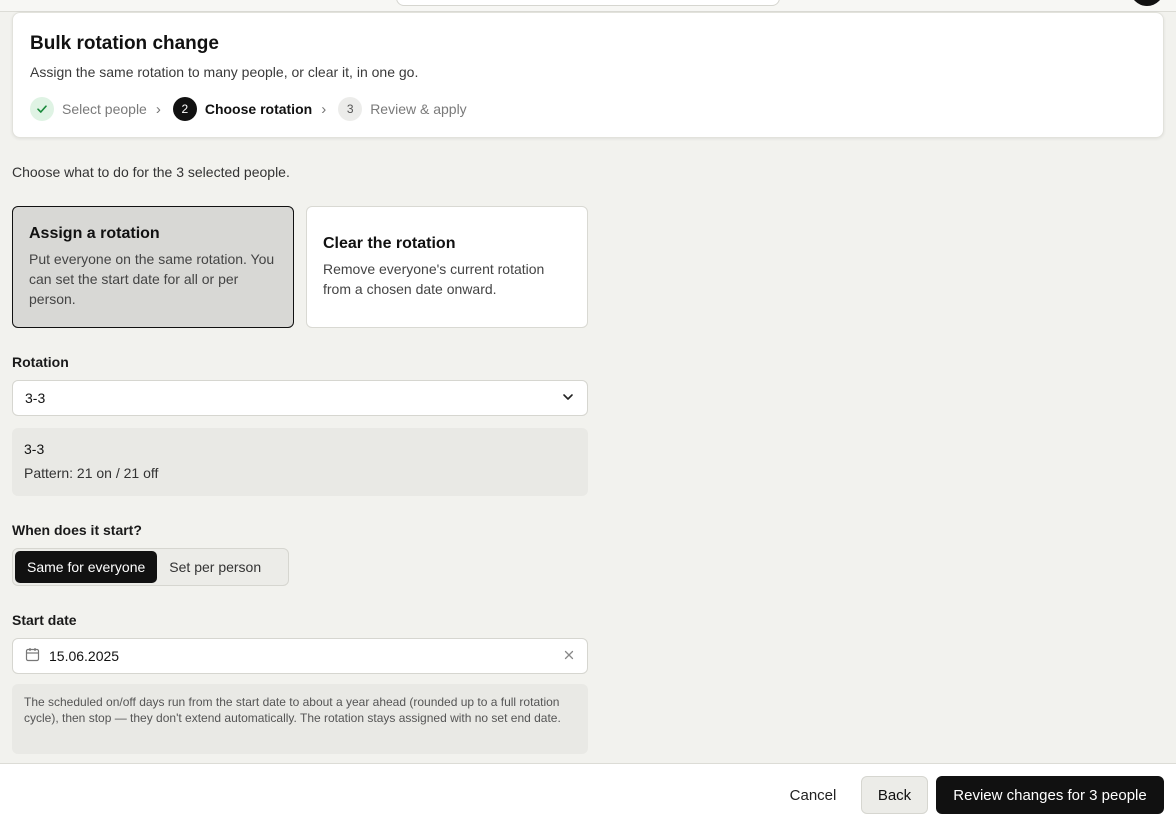  Describe the element at coordinates (42, 109) in the screenshot. I see `check-icon` at that location.